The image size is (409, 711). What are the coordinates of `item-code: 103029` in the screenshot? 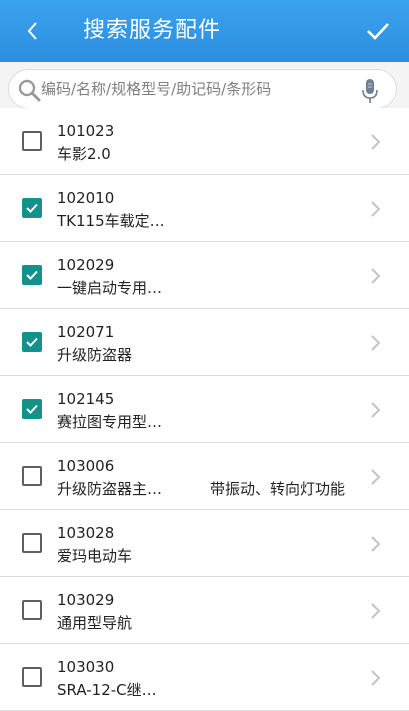 It's located at (86, 600).